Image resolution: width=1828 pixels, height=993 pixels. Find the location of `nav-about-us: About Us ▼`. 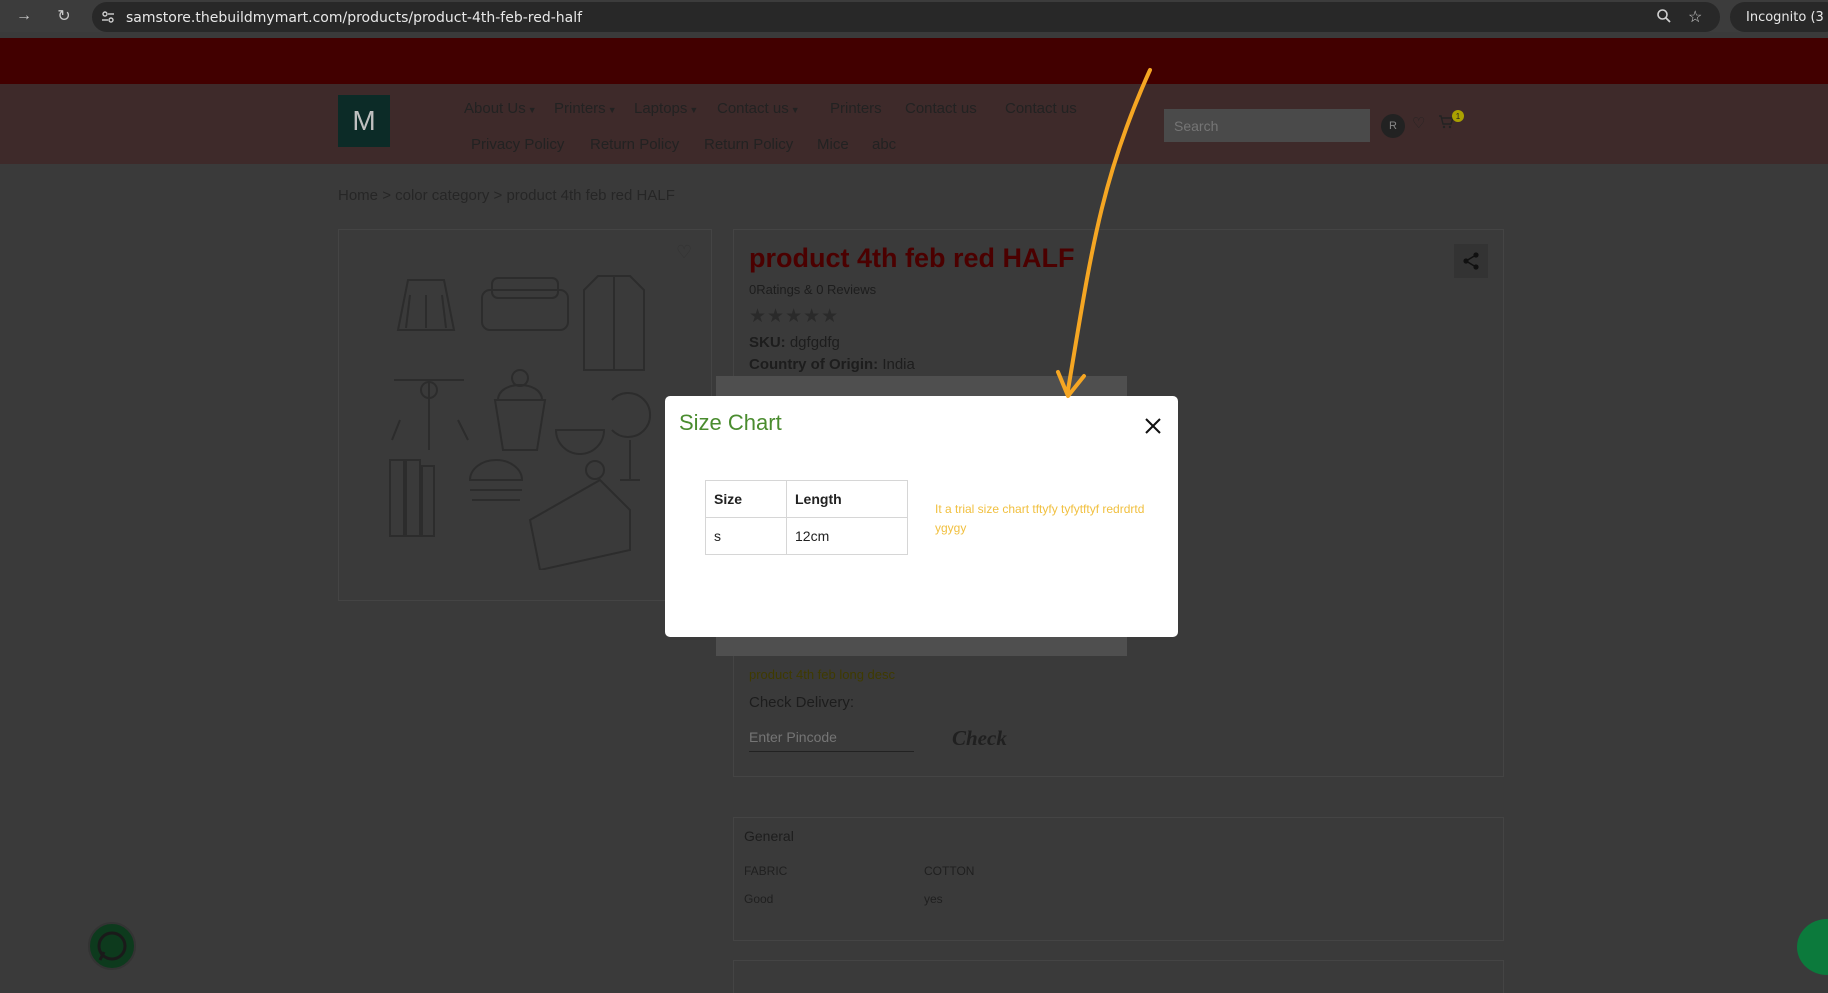

nav-about-us: About Us ▼ is located at coordinates (500, 108).